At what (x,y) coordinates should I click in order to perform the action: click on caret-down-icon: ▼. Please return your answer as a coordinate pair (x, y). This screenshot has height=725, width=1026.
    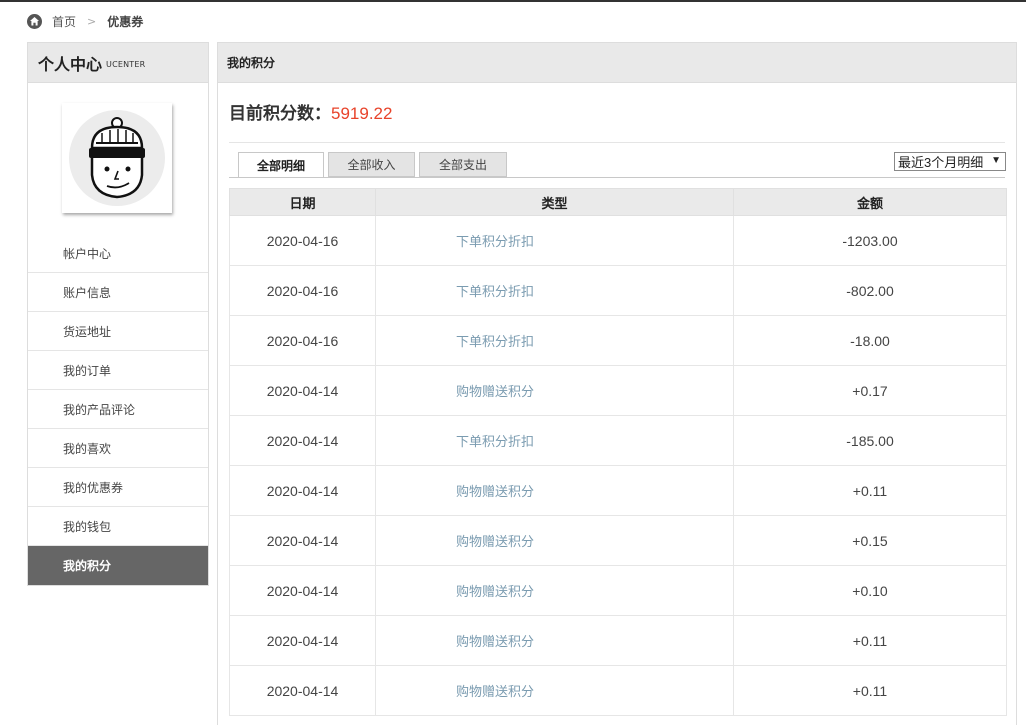
    Looking at the image, I should click on (996, 160).